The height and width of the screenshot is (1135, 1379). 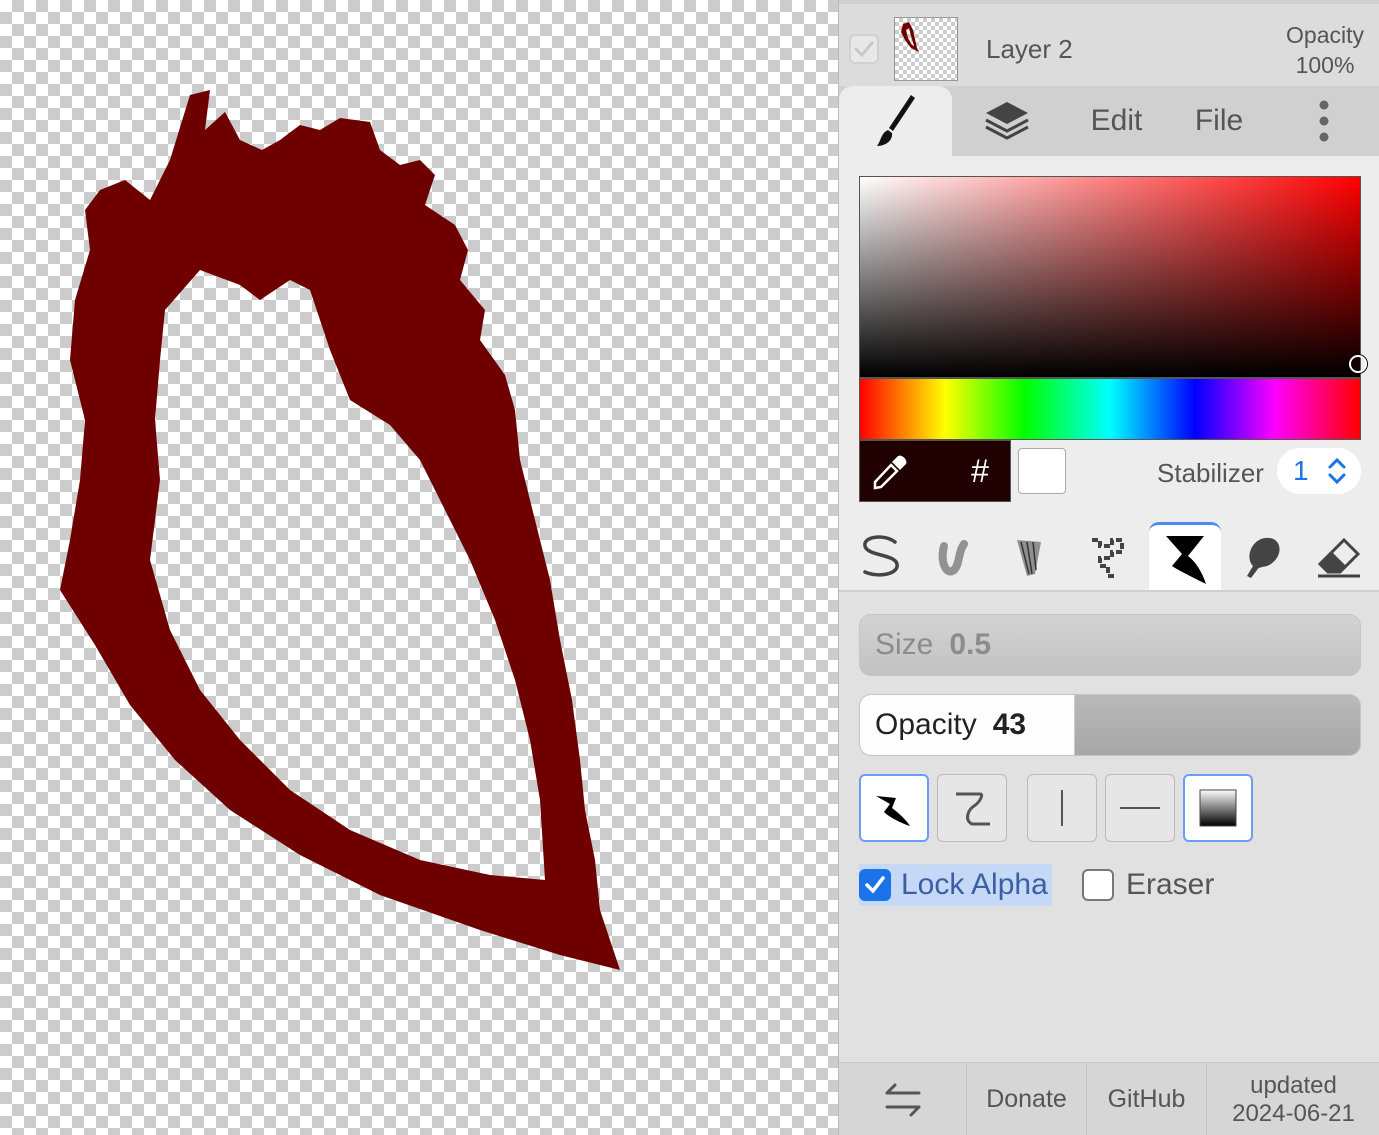 I want to click on brush-pen, so click(x=880, y=557).